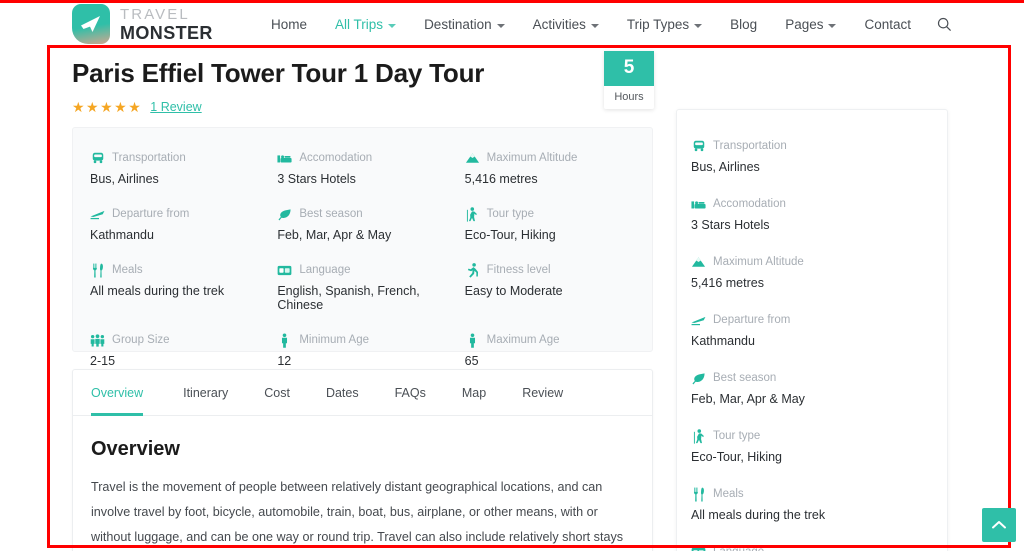  Describe the element at coordinates (938, 24) in the screenshot. I see `search-icon` at that location.